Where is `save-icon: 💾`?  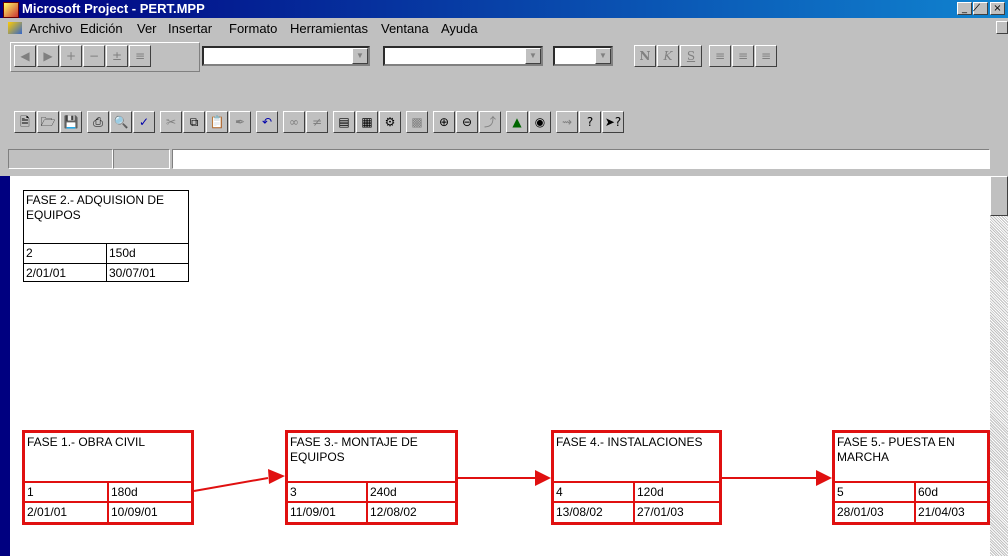
save-icon: 💾 is located at coordinates (71, 122).